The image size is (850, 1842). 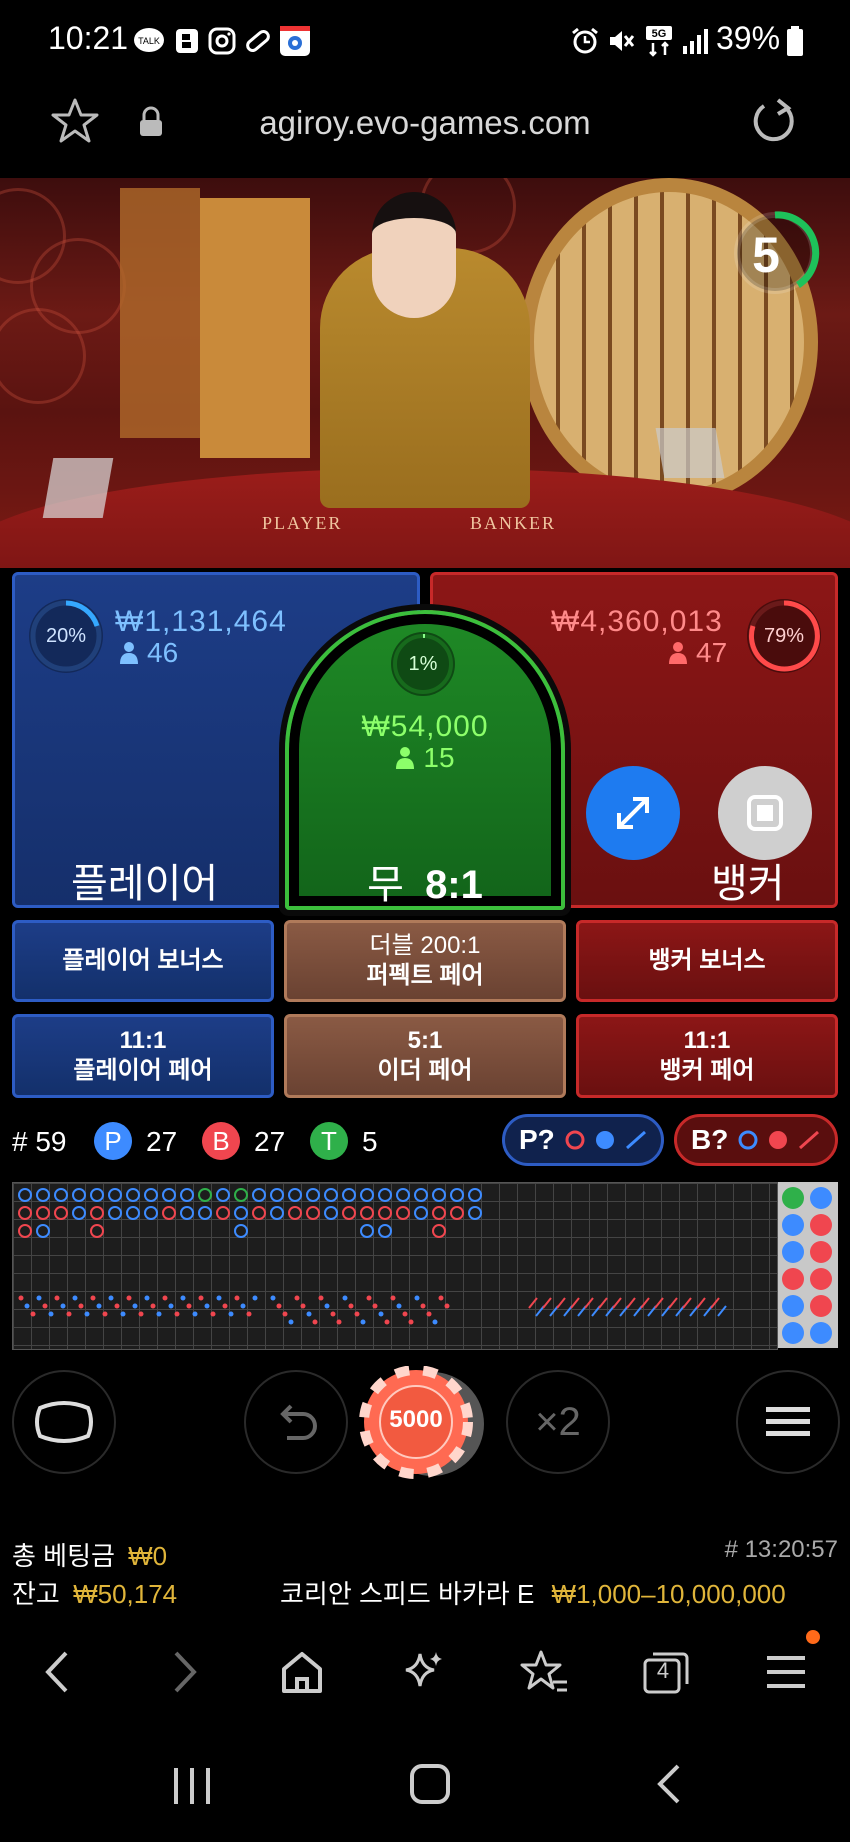 What do you see at coordinates (690, 453) in the screenshot?
I see `card-discard` at bounding box center [690, 453].